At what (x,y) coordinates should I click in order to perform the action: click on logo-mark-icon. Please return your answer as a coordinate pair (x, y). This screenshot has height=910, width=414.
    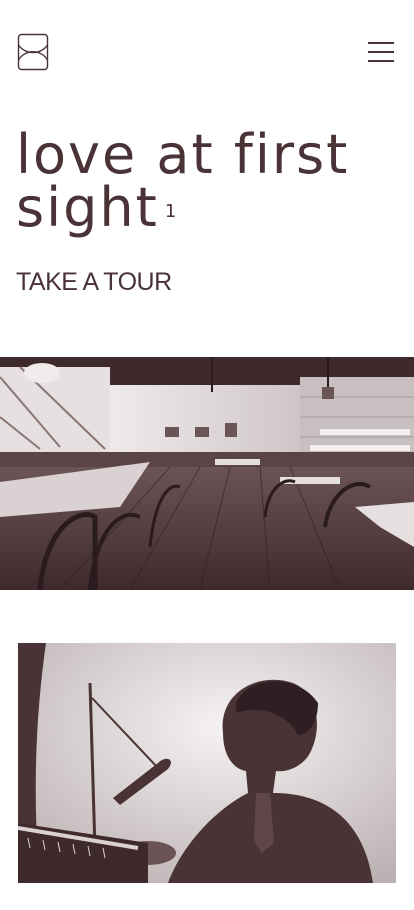
    Looking at the image, I should click on (33, 52).